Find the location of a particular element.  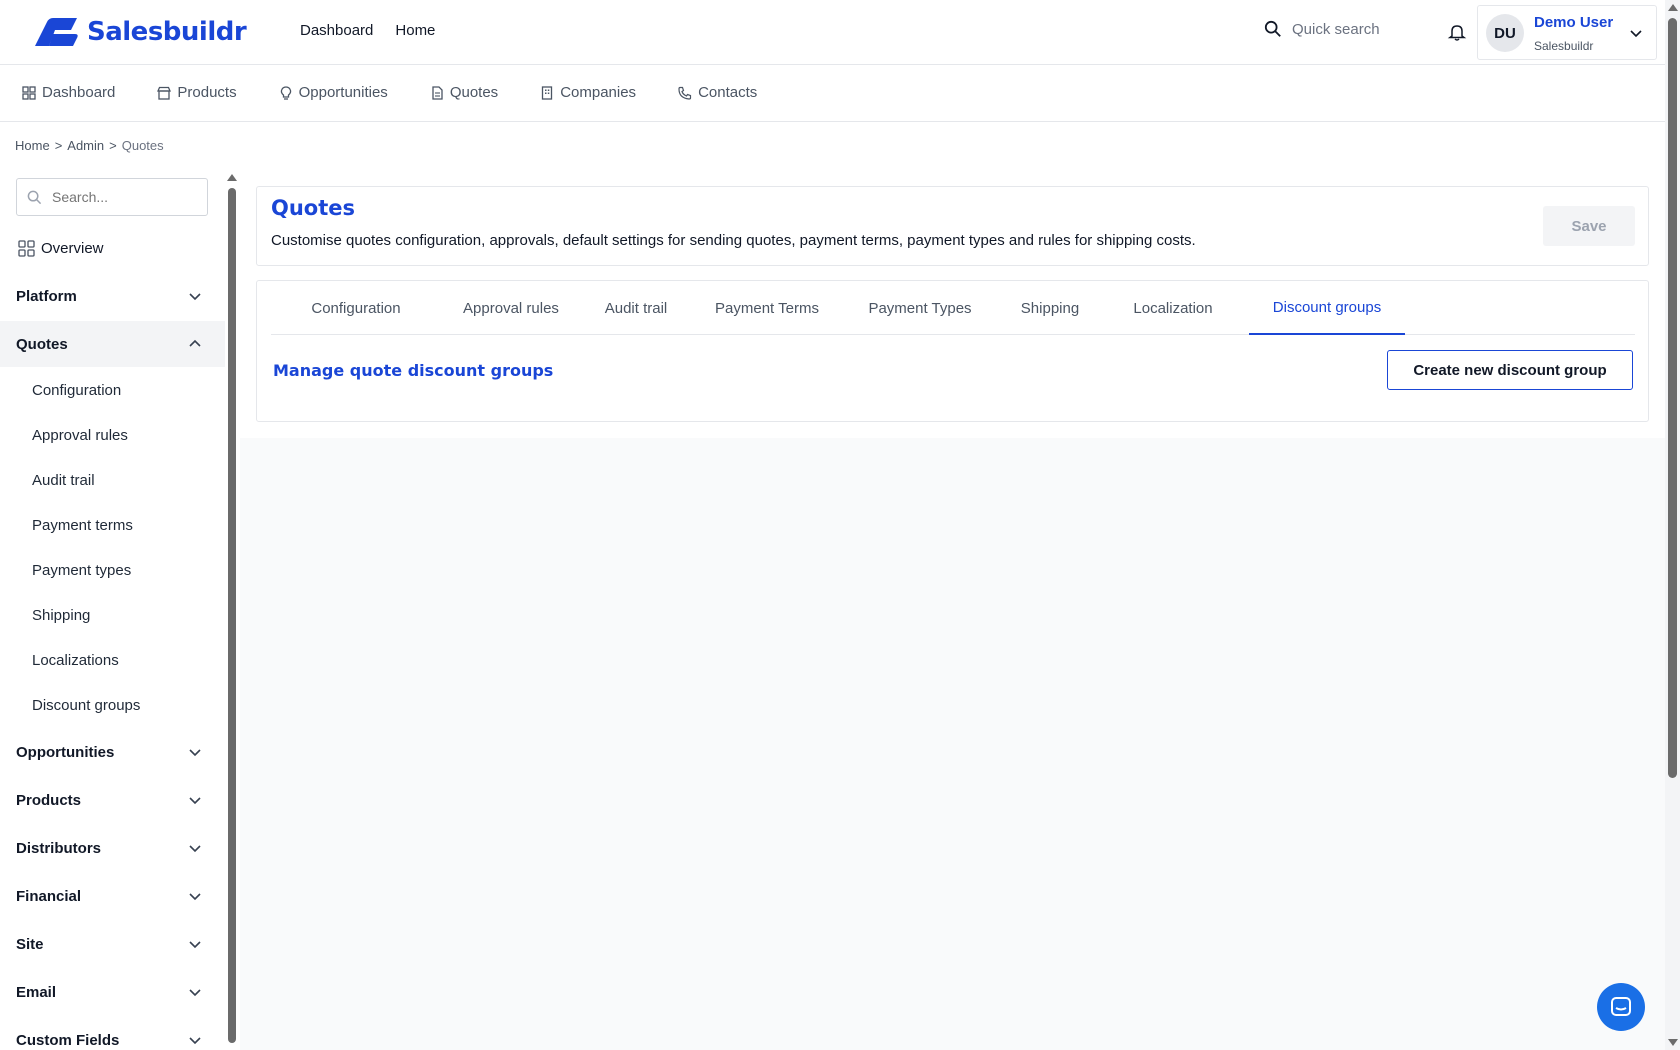

user-org: Salesbuildr is located at coordinates (1564, 46).